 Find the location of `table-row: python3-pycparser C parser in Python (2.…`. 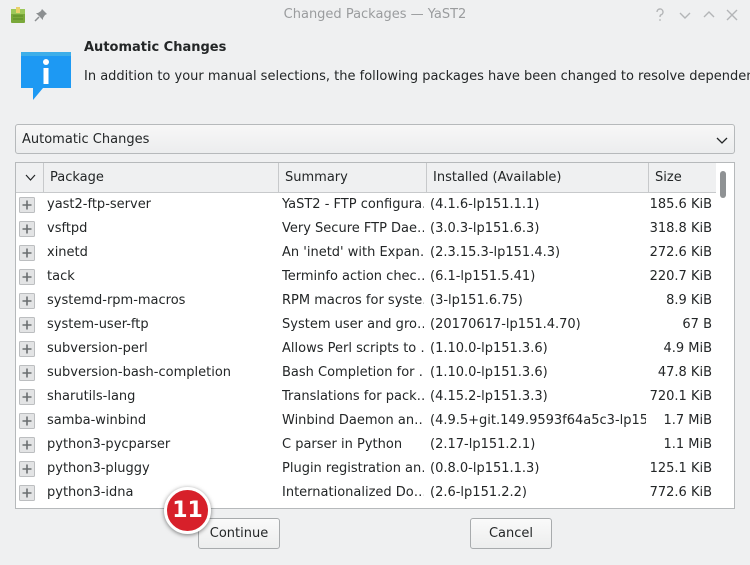

table-row: python3-pycparser C parser in Python (2.… is located at coordinates (366, 445).